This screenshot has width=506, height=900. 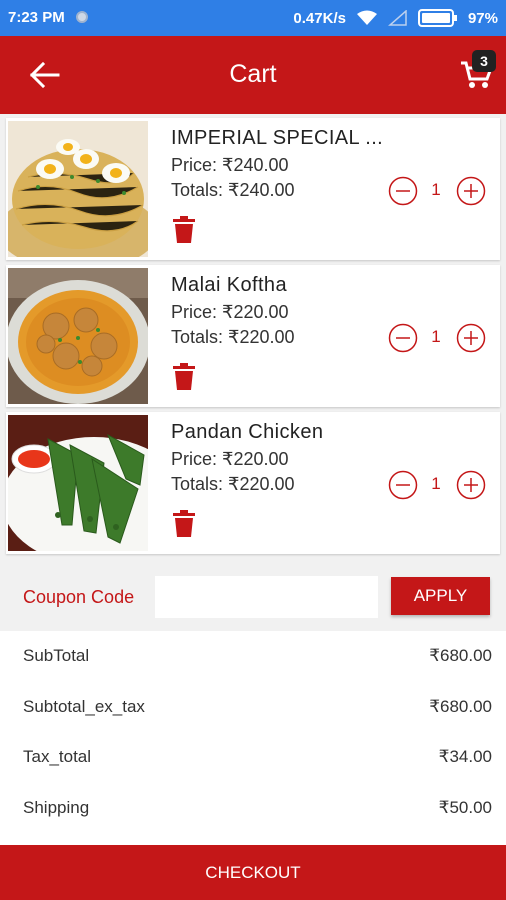 I want to click on coupon-input, so click(x=266, y=597).